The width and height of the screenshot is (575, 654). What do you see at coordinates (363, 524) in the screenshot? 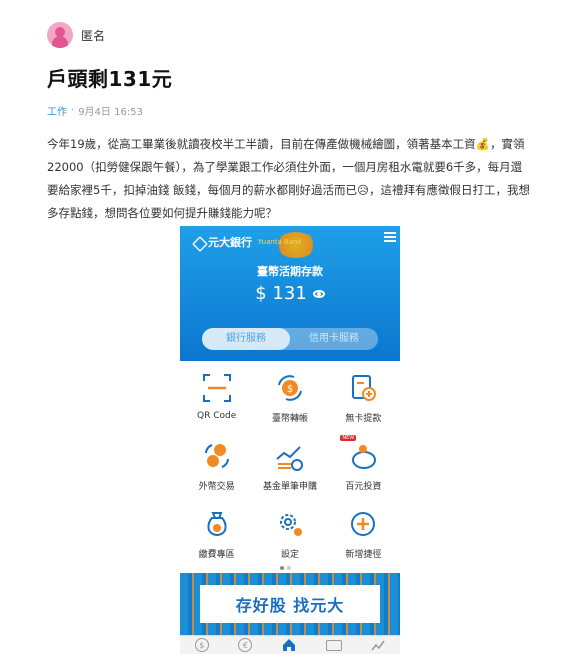
I see `add-shortcut-icon` at bounding box center [363, 524].